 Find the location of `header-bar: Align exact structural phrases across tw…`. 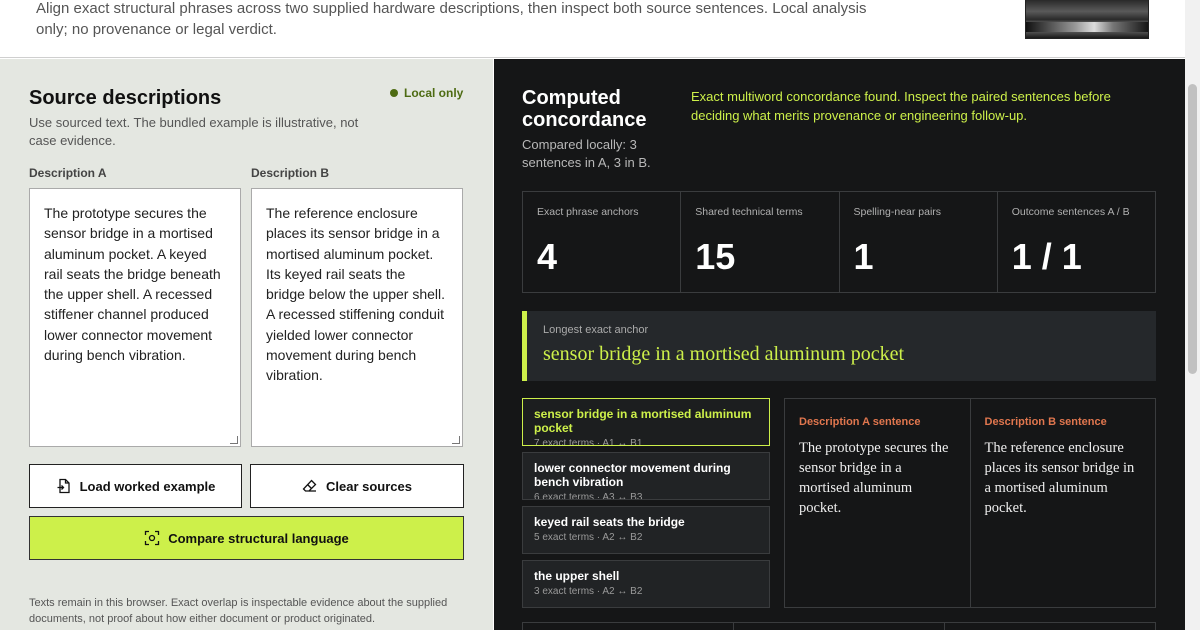

header-bar: Align exact structural phrases across tw… is located at coordinates (592, 29).